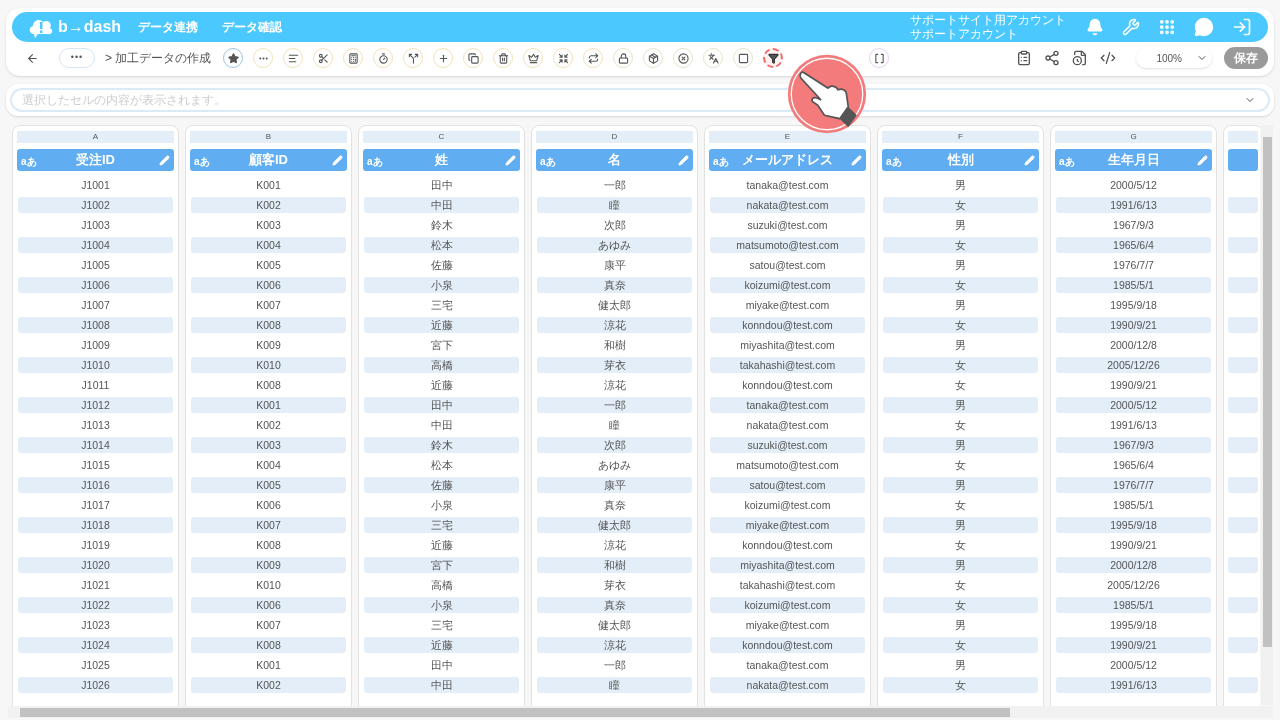  Describe the element at coordinates (787, 205) in the screenshot. I see `table-cell: nakata@test.com` at that location.